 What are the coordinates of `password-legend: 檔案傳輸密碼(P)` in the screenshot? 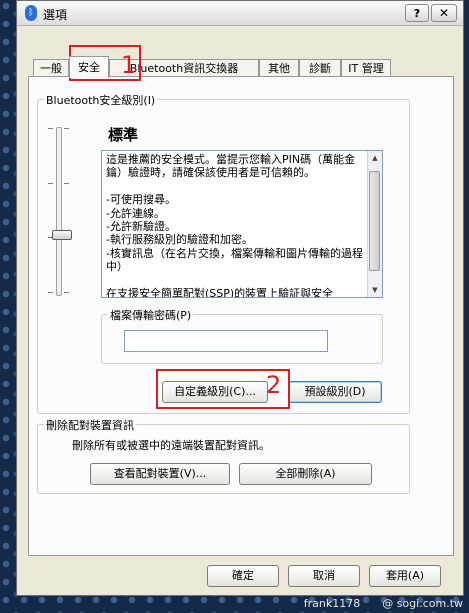 It's located at (151, 315).